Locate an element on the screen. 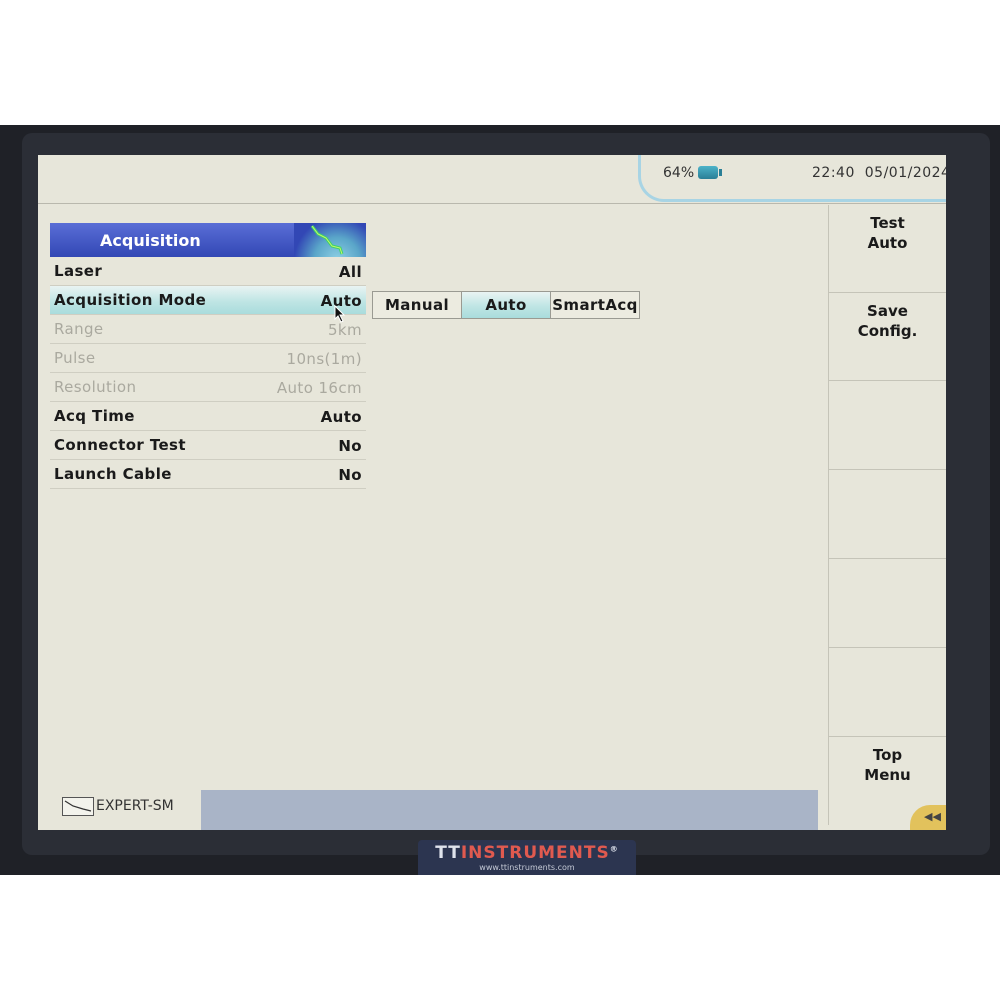  menu-row-label: Acquisition Mode is located at coordinates (130, 300).